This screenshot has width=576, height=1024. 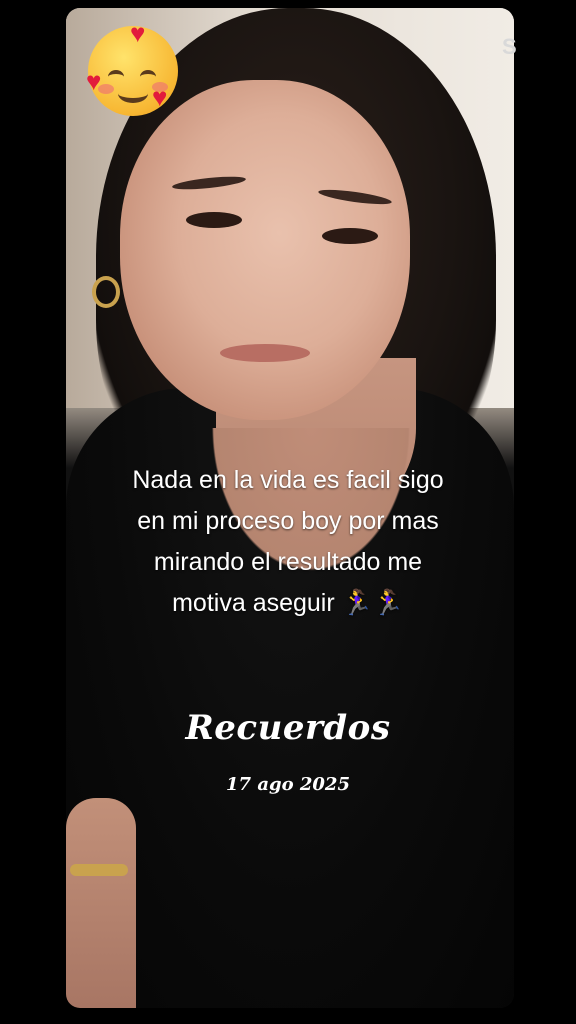 What do you see at coordinates (116, 77) in the screenshot?
I see `emoji-eye-left` at bounding box center [116, 77].